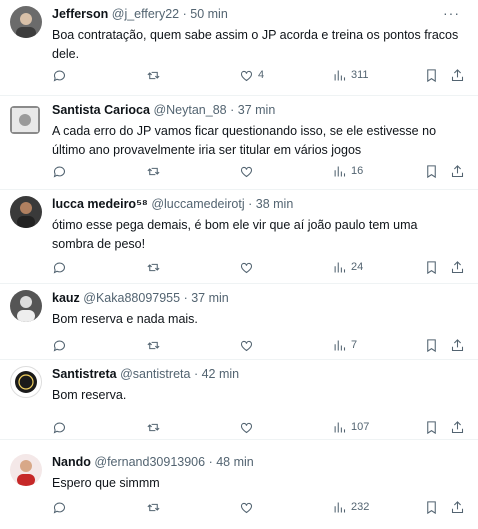 The width and height of the screenshot is (478, 529). I want to click on tweet-header: kauz @Kaka88097955 · 37 min, so click(245, 298).